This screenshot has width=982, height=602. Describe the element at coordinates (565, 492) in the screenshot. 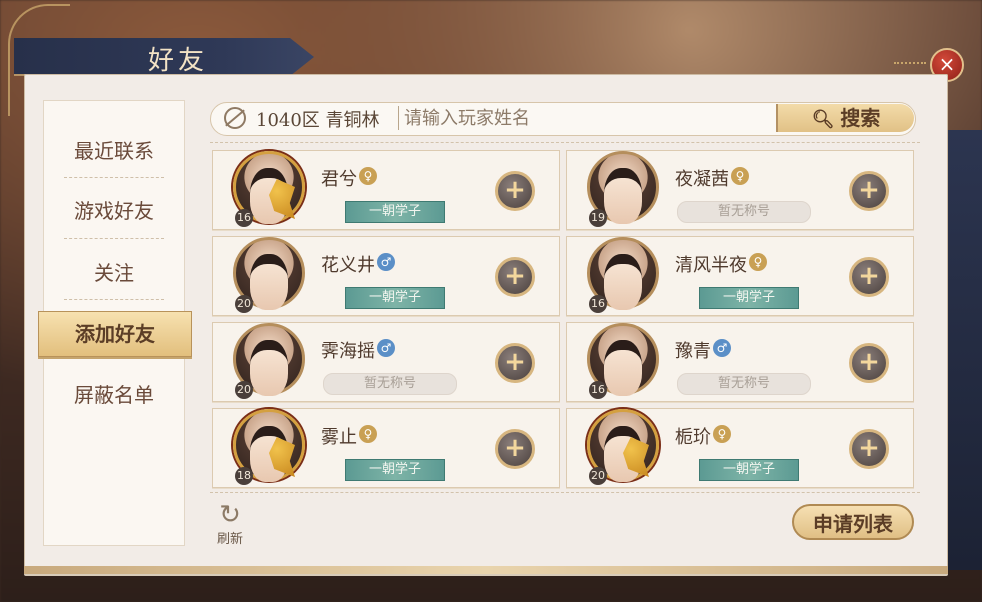

I see `list-divider-bottom` at that location.